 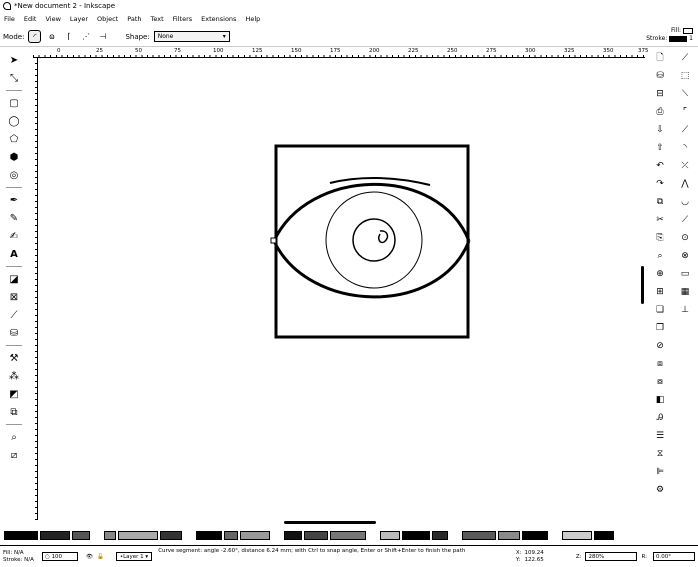 What do you see at coordinates (685, 291) in the screenshot?
I see `snap-grid-icon: ▦` at bounding box center [685, 291].